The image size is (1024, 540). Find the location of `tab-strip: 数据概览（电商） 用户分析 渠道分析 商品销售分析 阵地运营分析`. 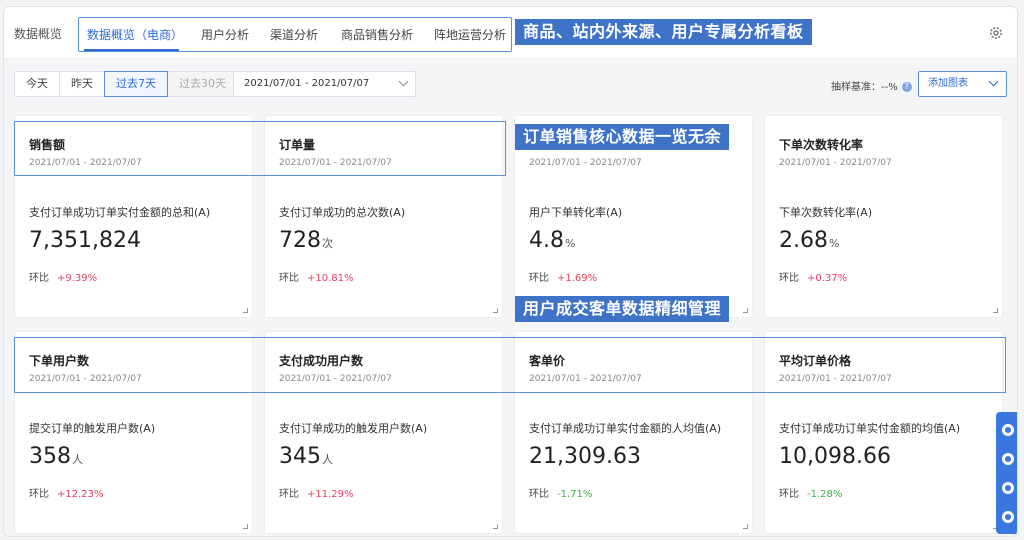

tab-strip: 数据概览（电商） 用户分析 渠道分析 商品销售分析 阵地运营分析 is located at coordinates (295, 34).